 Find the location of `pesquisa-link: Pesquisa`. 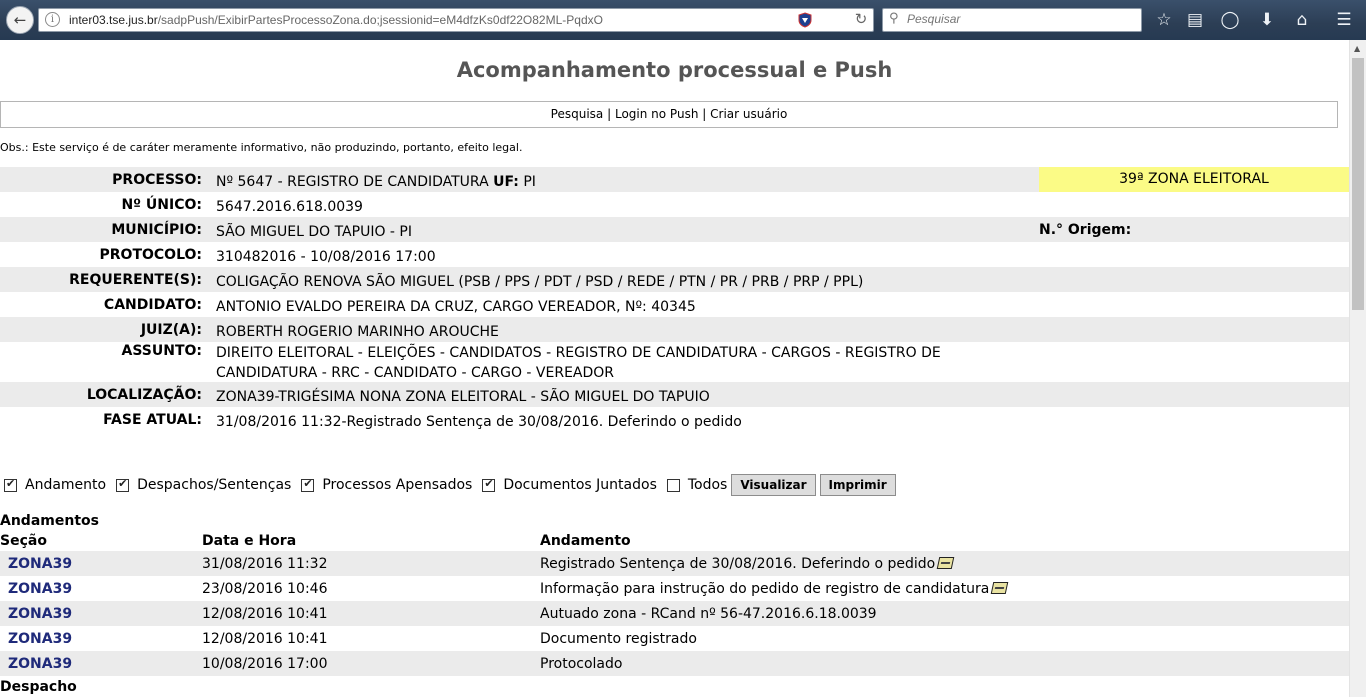

pesquisa-link: Pesquisa is located at coordinates (577, 114).